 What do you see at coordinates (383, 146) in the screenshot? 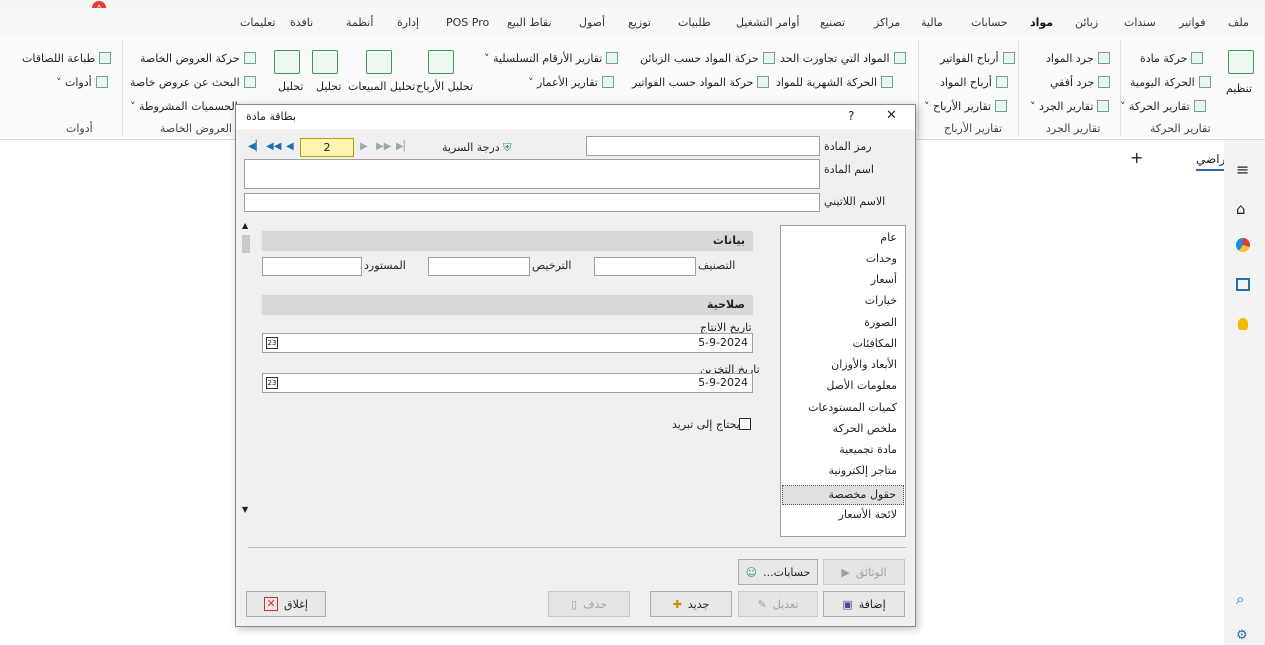
I see `next-page-icon: ▶▶` at bounding box center [383, 146].